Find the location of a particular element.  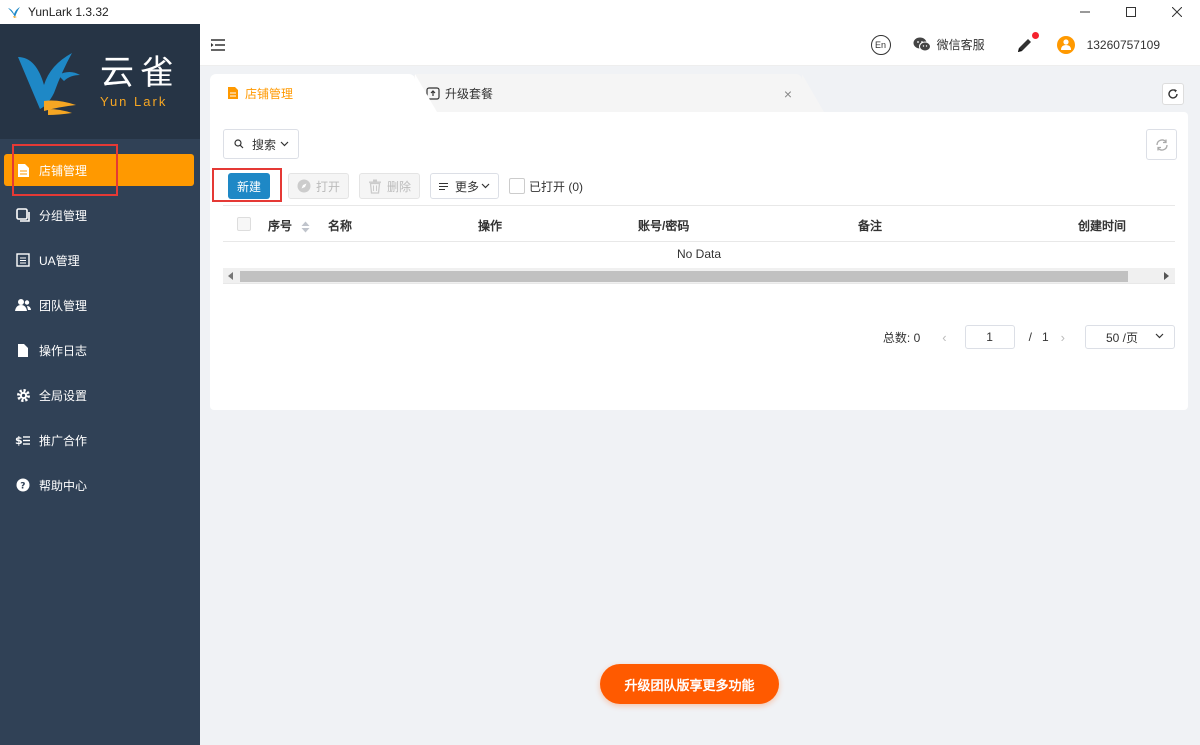

search-dropdown: 搜索 is located at coordinates (261, 144).